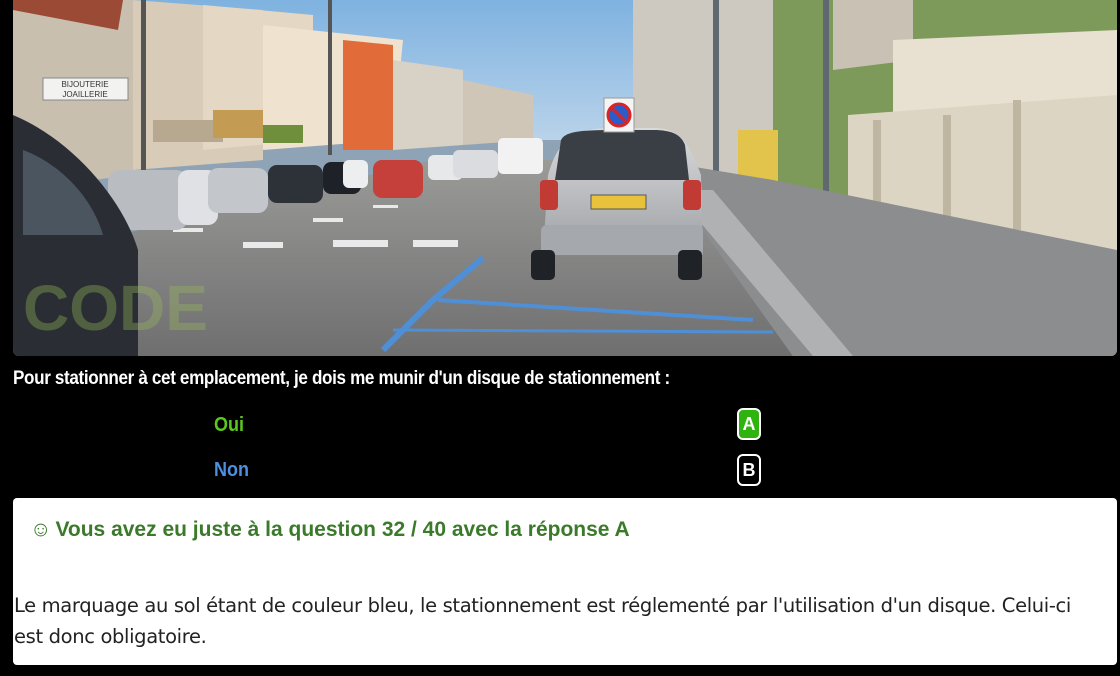 Image resolution: width=1120 pixels, height=676 pixels. What do you see at coordinates (229, 425) in the screenshot?
I see `answer-a-label: Oui` at bounding box center [229, 425].